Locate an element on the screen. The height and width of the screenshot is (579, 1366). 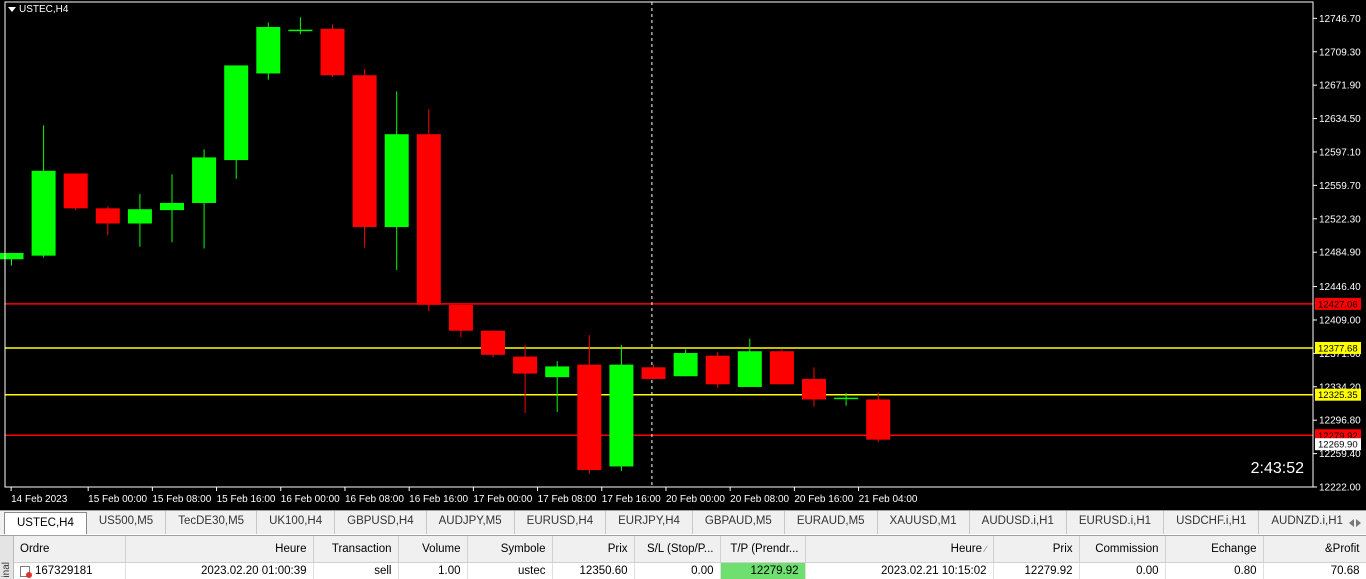
triangle-down-icon is located at coordinates (12, 9).